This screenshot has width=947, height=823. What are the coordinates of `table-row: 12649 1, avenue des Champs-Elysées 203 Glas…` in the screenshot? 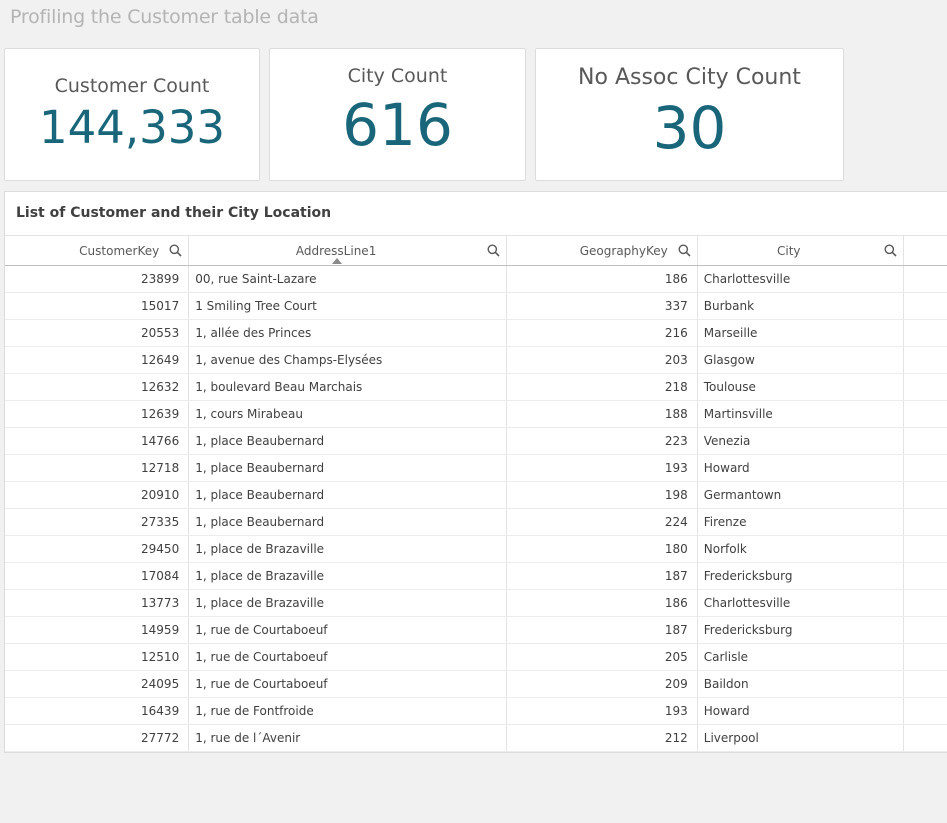 It's located at (476, 360).